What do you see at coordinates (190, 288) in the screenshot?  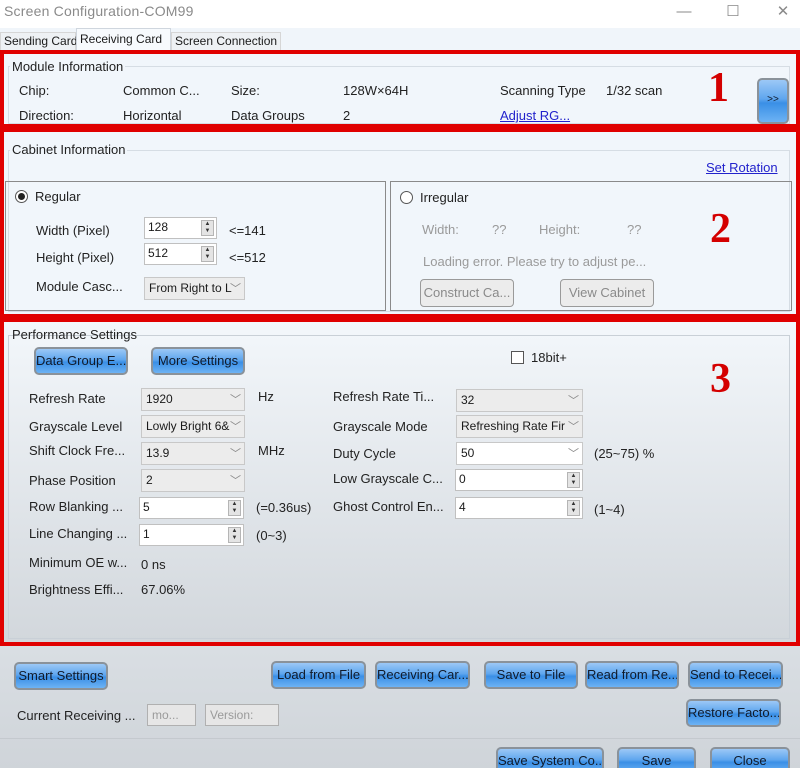 I see `module-cascade-value: From Right to L` at bounding box center [190, 288].